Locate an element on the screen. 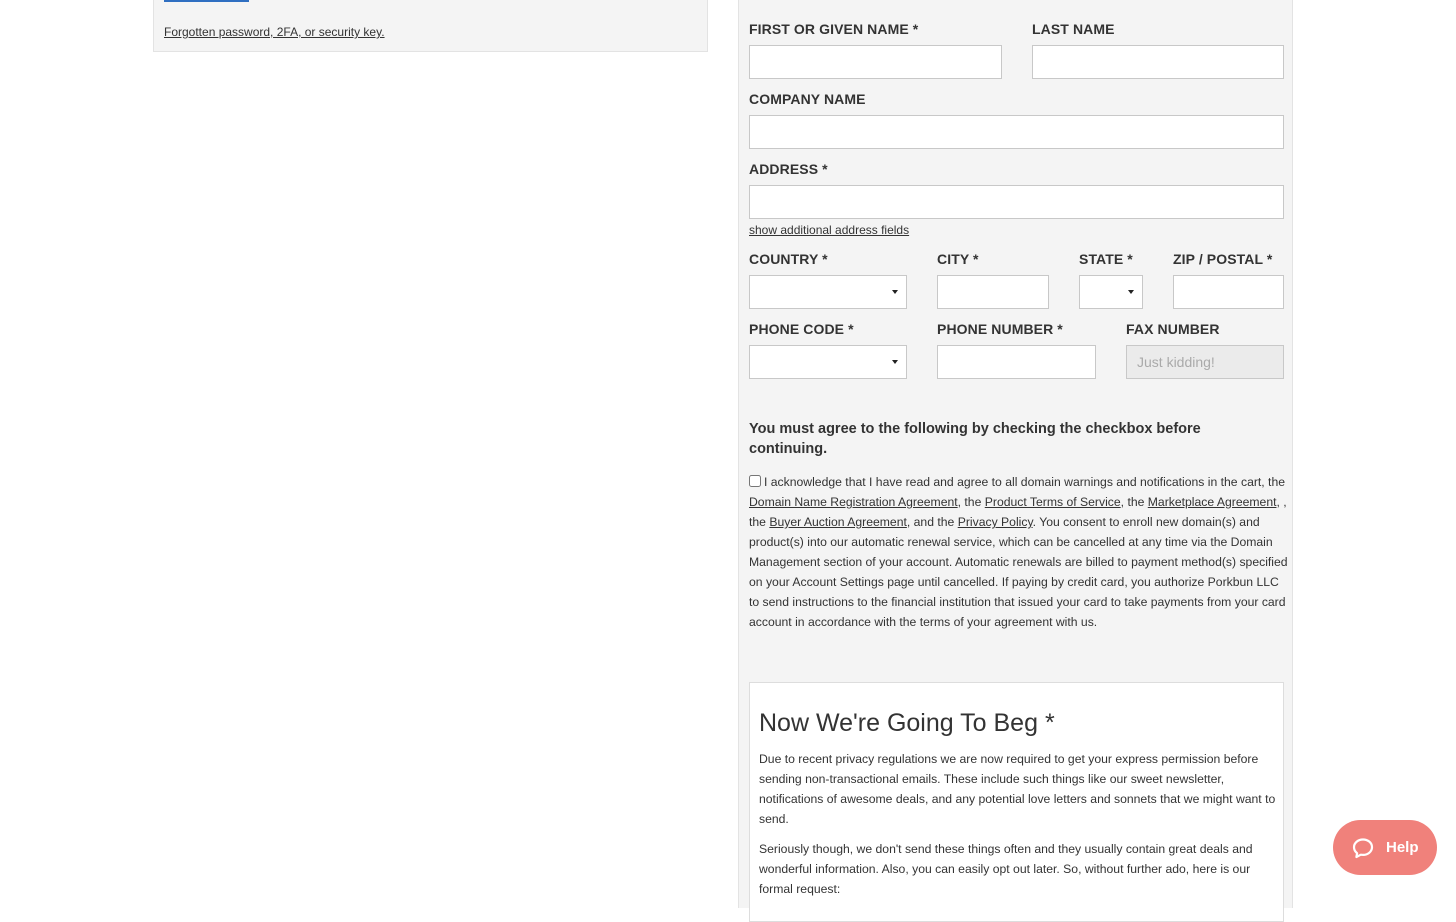  zip-label: ZIP / POSTAL * is located at coordinates (1223, 259).